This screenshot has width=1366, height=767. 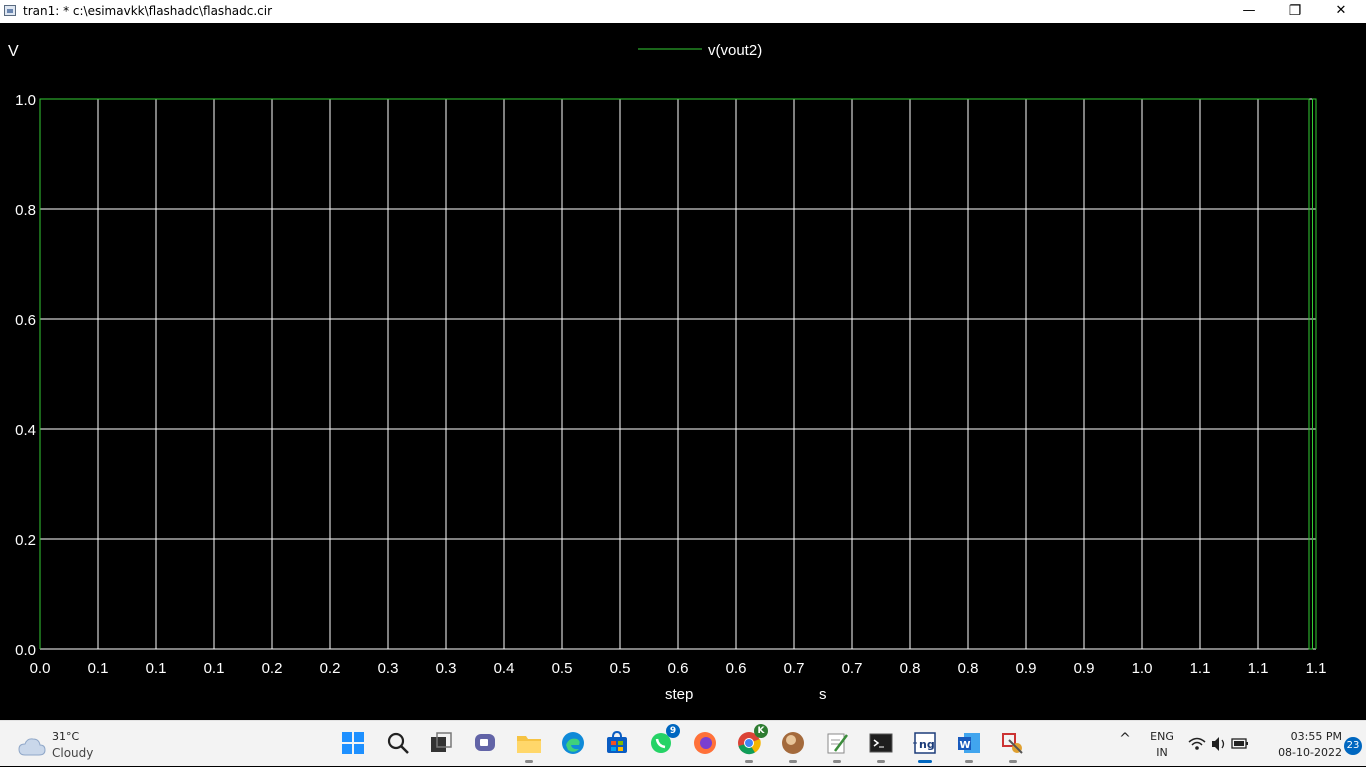 What do you see at coordinates (823, 694) in the screenshot?
I see `x-axis-unit: s` at bounding box center [823, 694].